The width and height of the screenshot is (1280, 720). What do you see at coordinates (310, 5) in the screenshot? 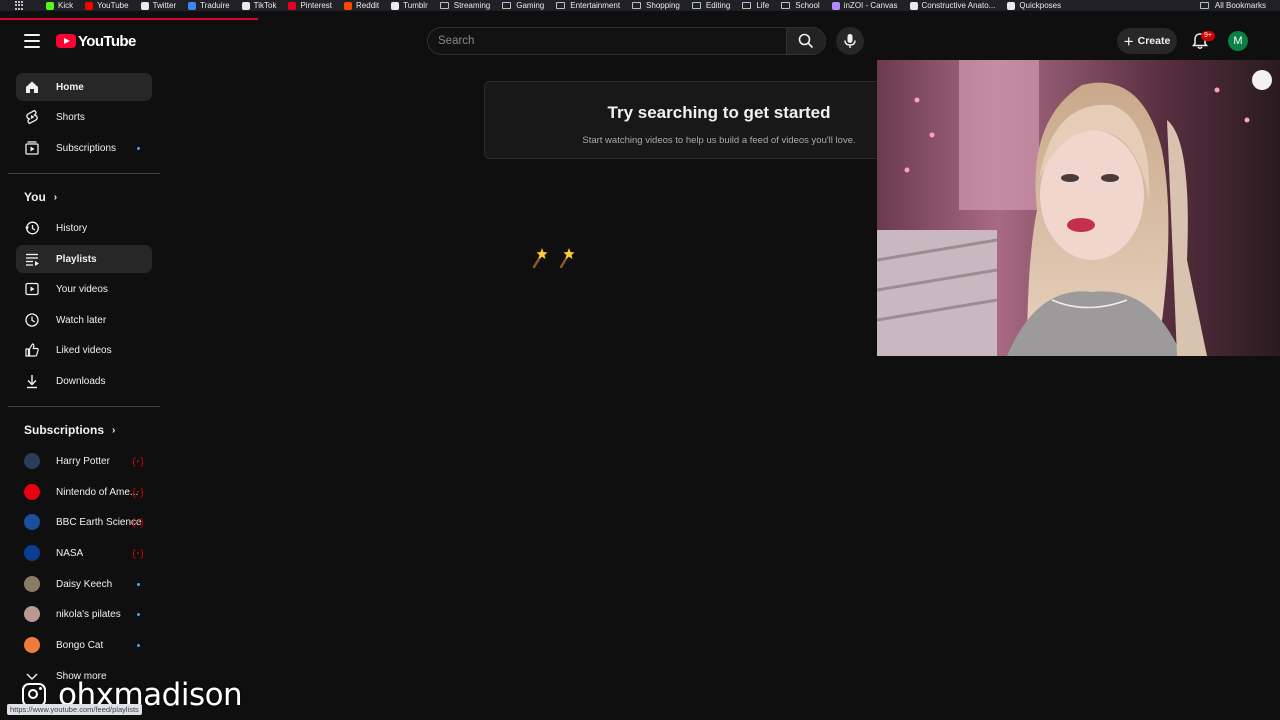
I see `bookmark-item: Pinterest` at bounding box center [310, 5].